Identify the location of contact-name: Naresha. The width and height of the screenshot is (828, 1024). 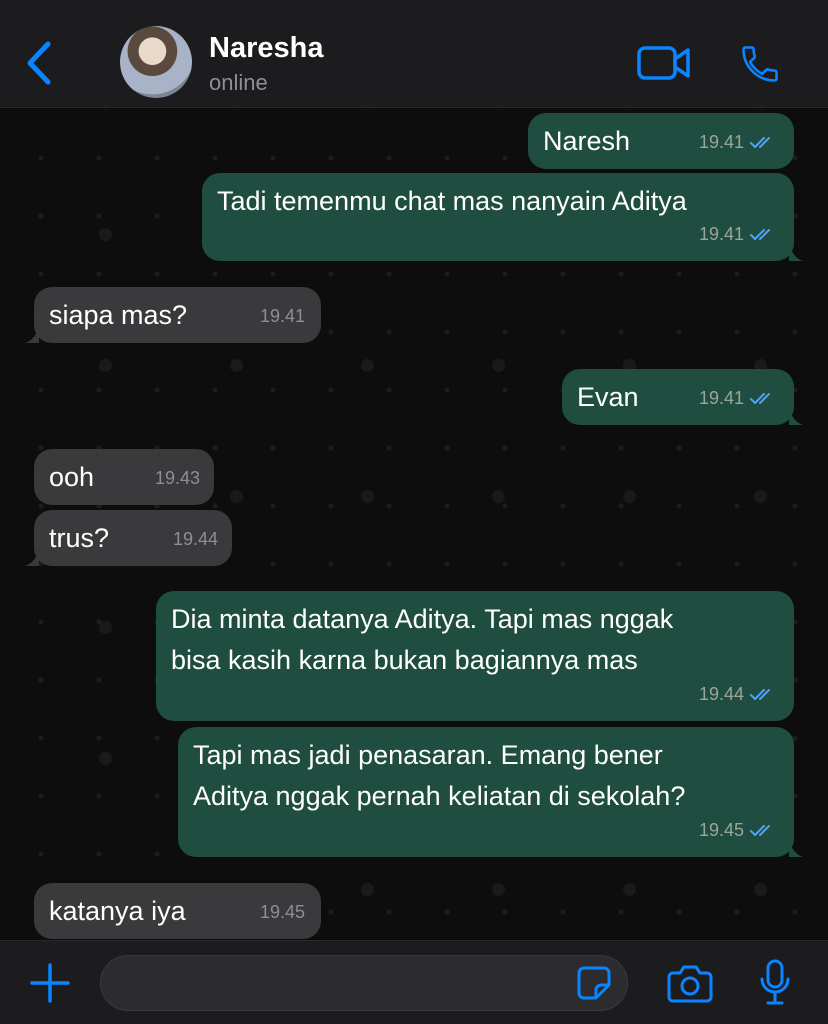
(266, 48).